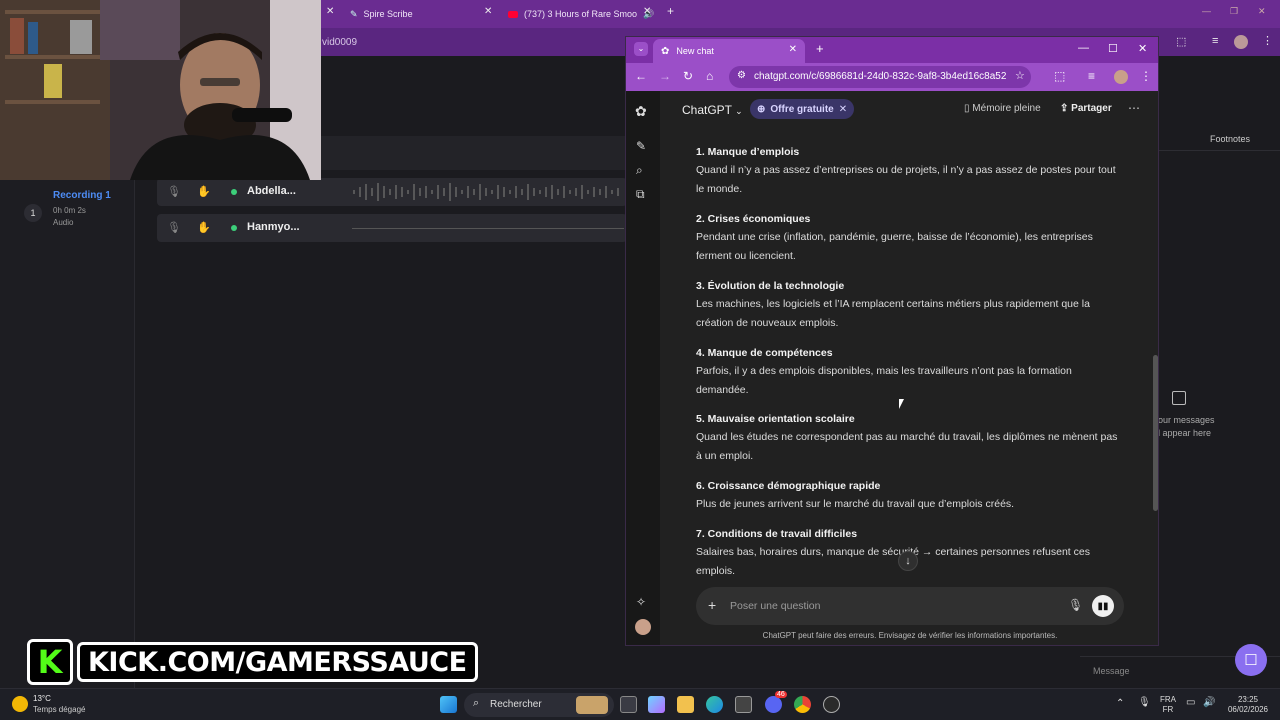 Image resolution: width=1280 pixels, height=720 pixels. What do you see at coordinates (354, 13) in the screenshot?
I see `spire-icon: ✎` at bounding box center [354, 13].